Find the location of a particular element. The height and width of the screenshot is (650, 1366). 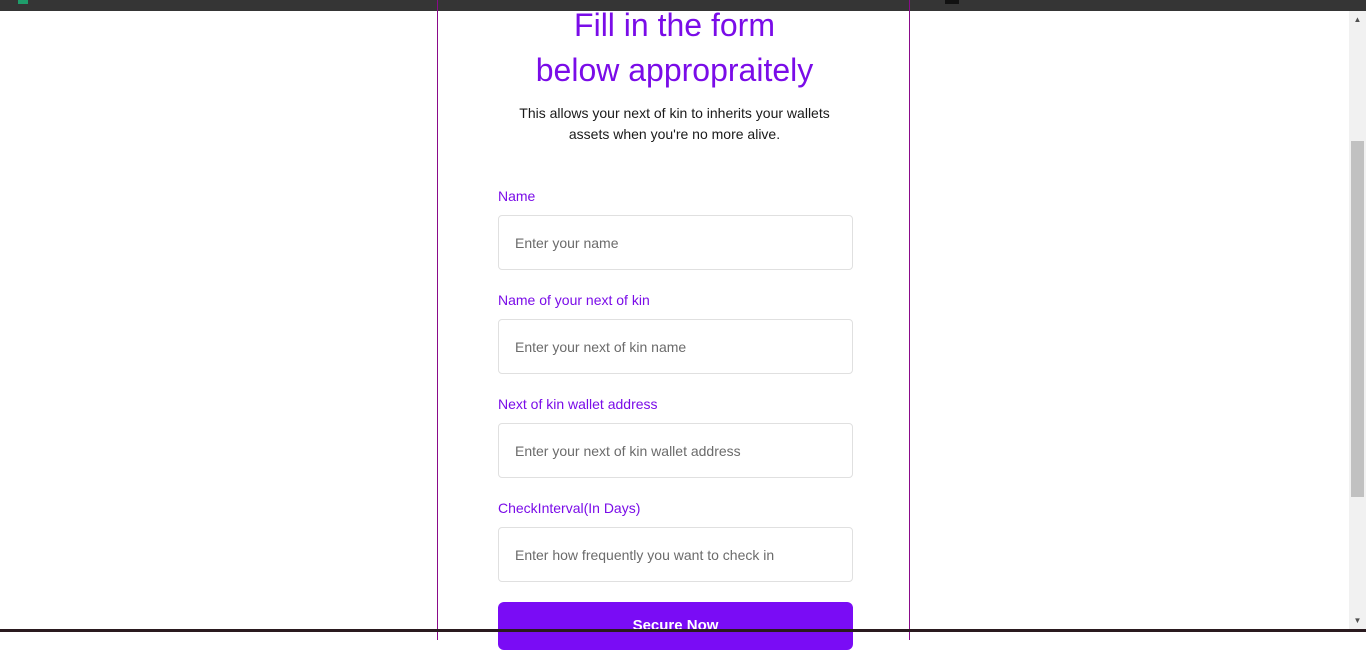

page-scrollbar: ▲ ▼ is located at coordinates (1357, 320).